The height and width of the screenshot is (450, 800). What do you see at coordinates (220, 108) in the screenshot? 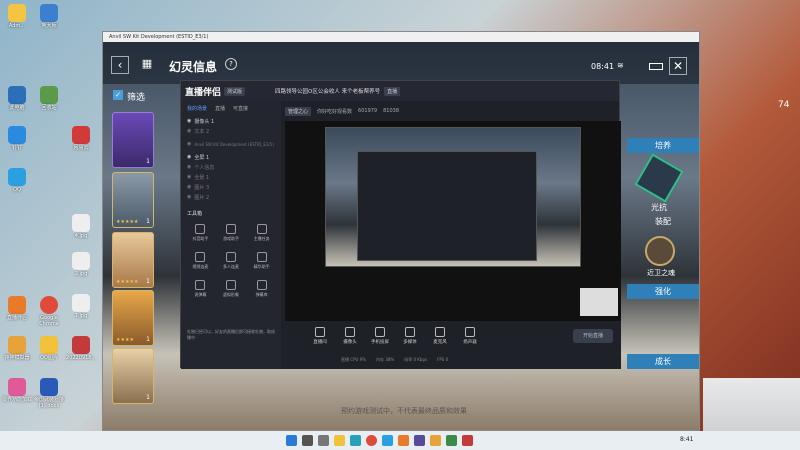
I see `tab-live: 直播` at bounding box center [220, 108].